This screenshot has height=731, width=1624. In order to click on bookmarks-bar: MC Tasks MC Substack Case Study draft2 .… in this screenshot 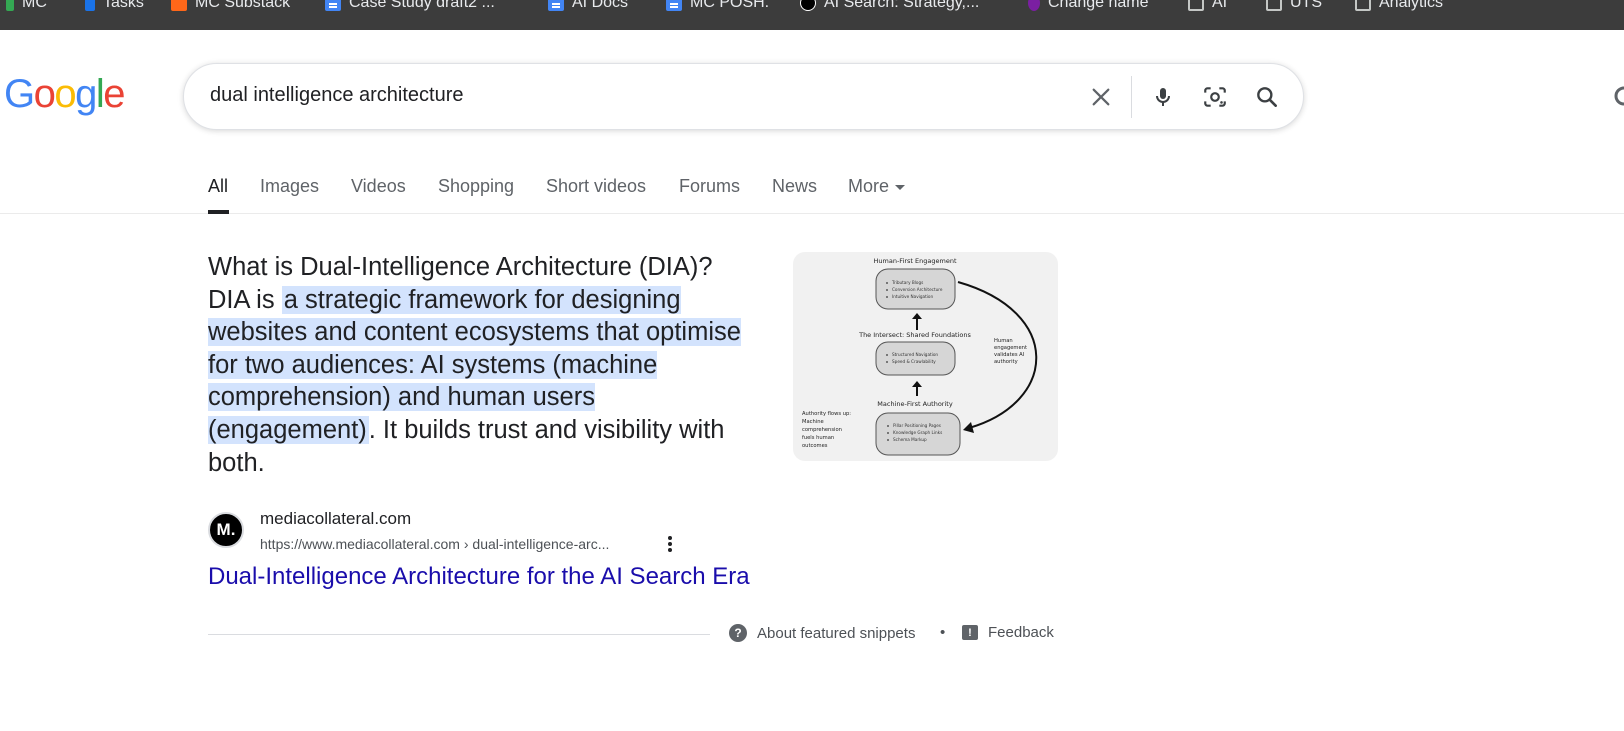, I will do `click(812, 15)`.